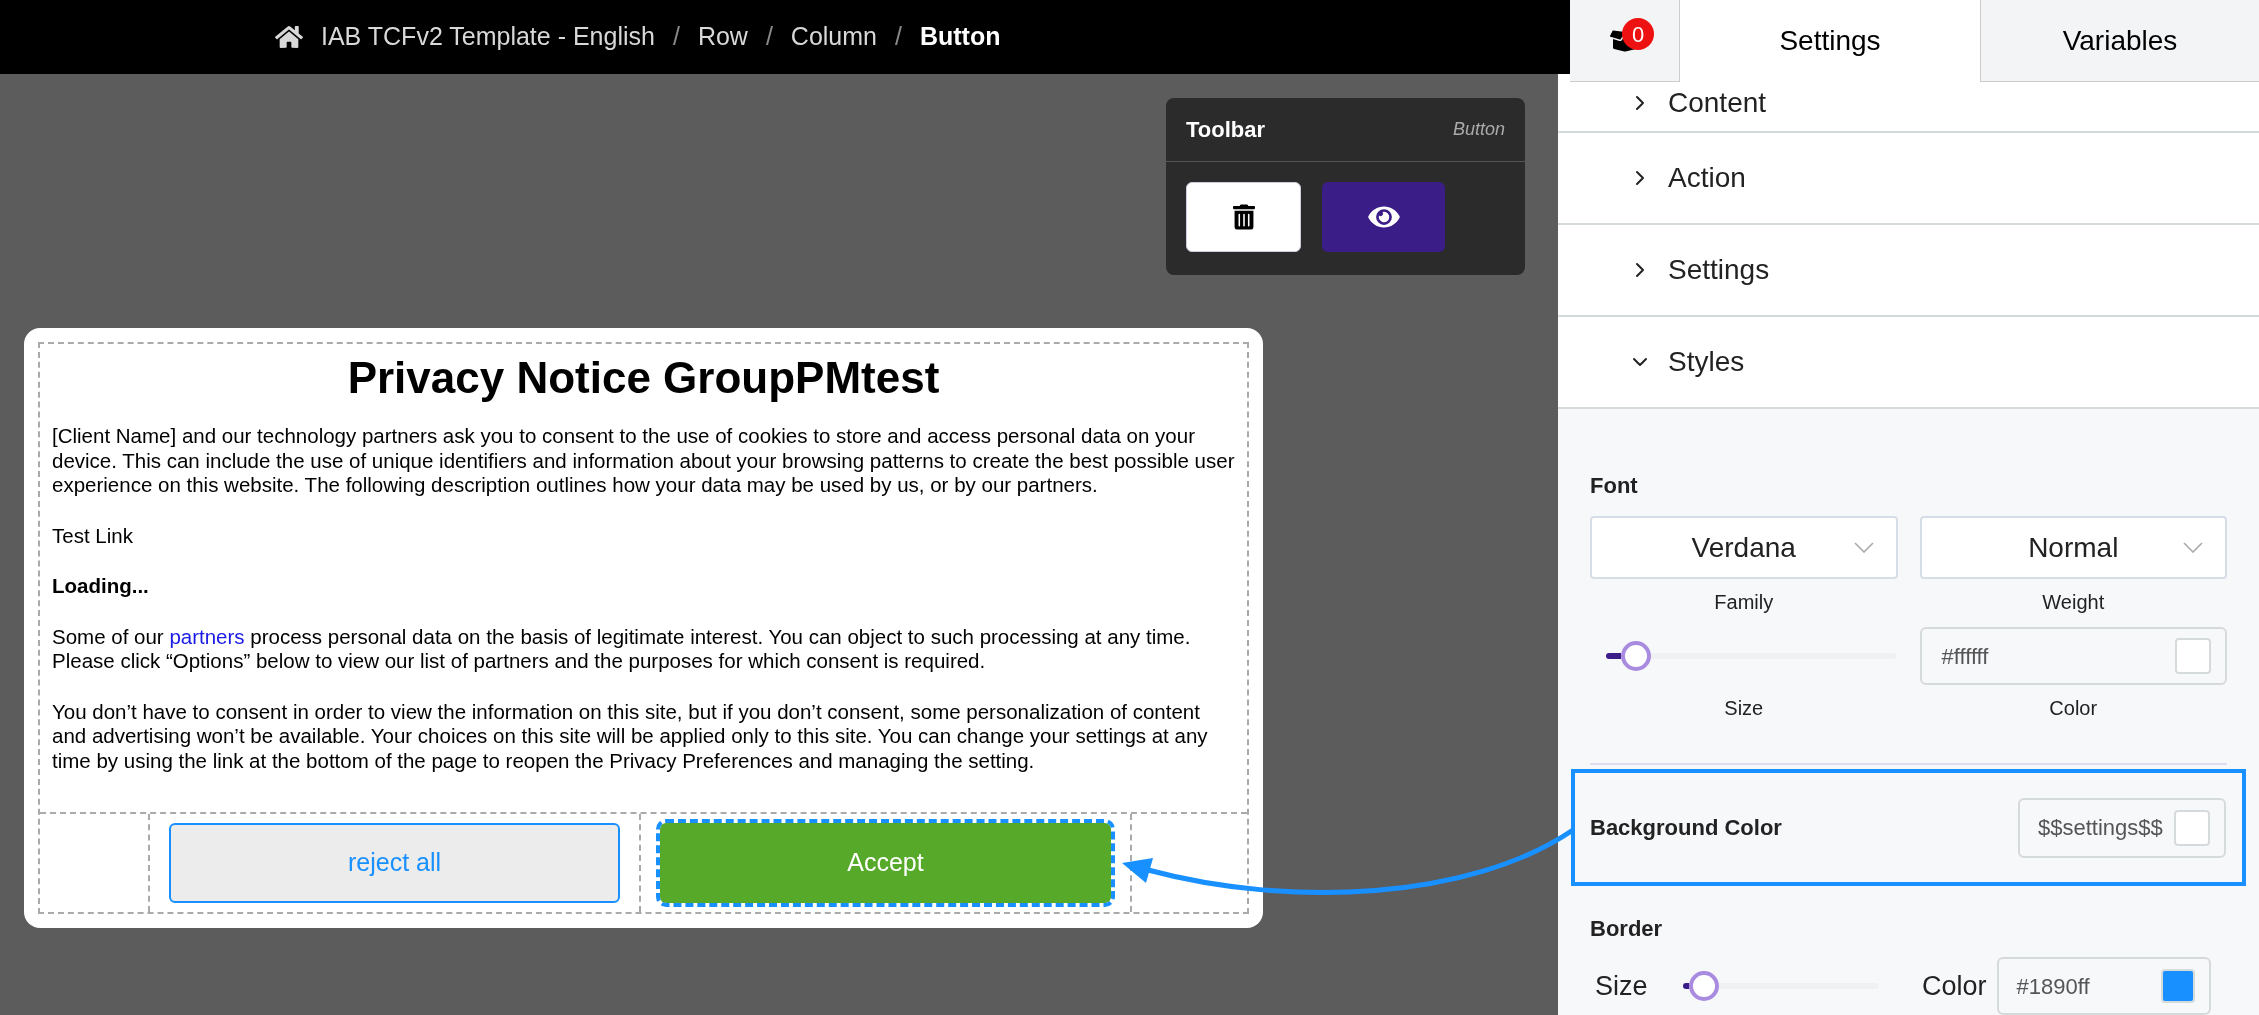  What do you see at coordinates (1908, 271) in the screenshot?
I see `accordion-header: Settings` at bounding box center [1908, 271].